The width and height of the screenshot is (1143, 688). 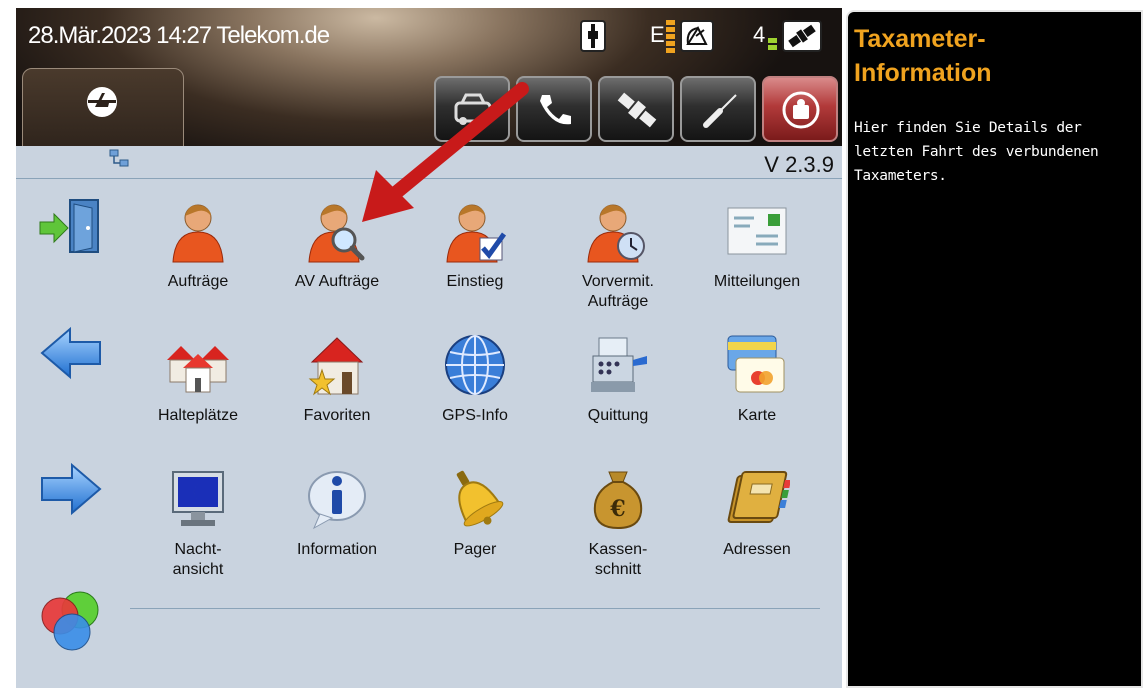 What do you see at coordinates (617, 291) in the screenshot?
I see `grid-label: Vorvermit. Aufträge` at bounding box center [617, 291].